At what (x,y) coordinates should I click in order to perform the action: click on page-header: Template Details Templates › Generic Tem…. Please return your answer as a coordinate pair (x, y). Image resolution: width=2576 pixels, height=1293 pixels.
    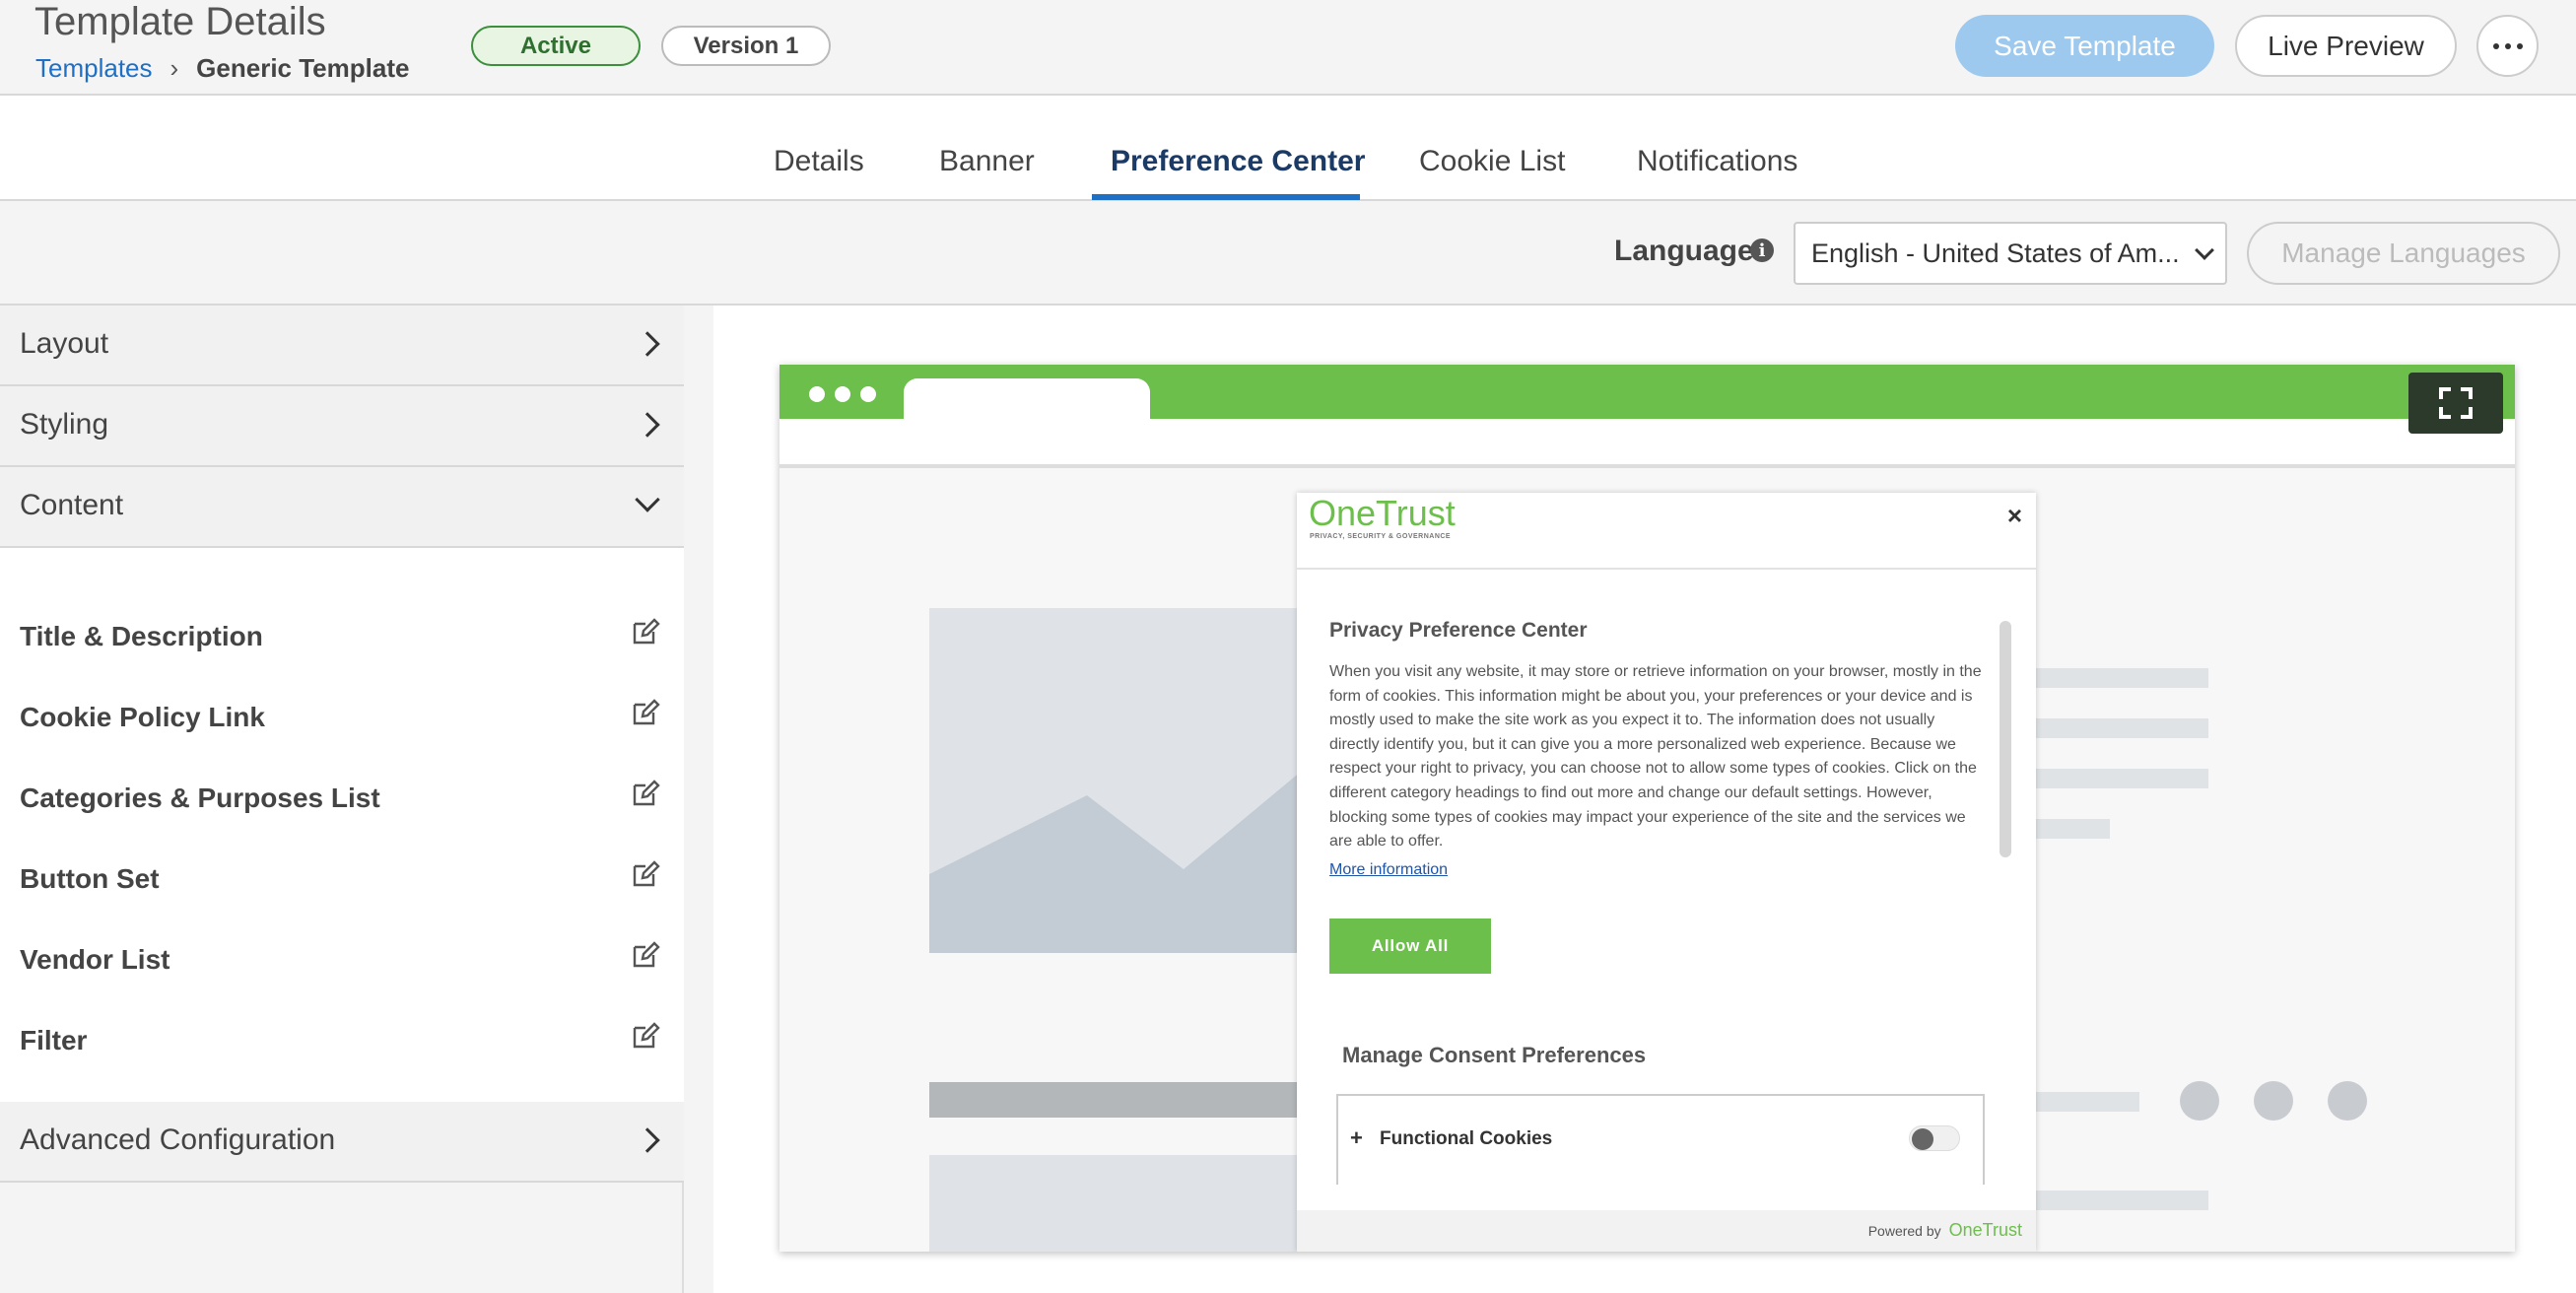
    Looking at the image, I should click on (1288, 48).